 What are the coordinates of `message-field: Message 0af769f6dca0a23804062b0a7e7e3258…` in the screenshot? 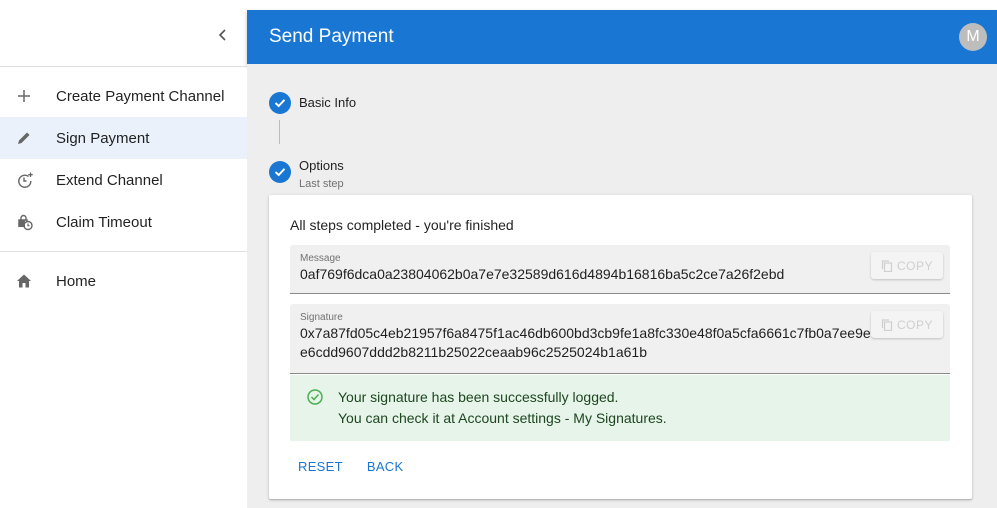 It's located at (620, 269).